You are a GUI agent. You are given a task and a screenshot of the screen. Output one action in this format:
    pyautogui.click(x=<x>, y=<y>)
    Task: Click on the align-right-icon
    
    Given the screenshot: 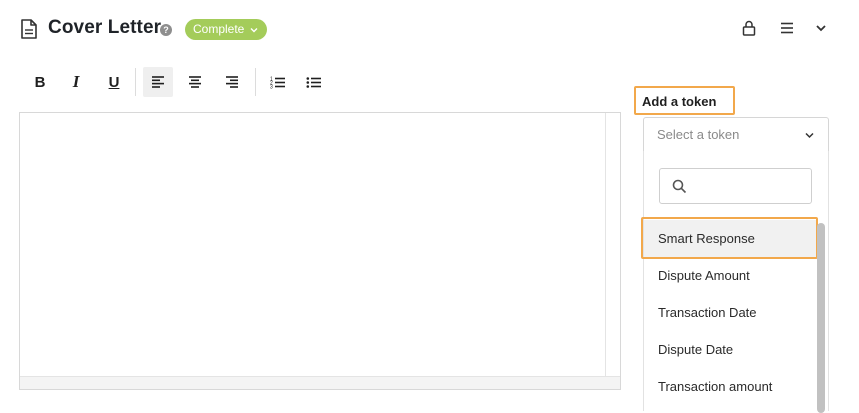 What is the action you would take?
    pyautogui.click(x=232, y=82)
    